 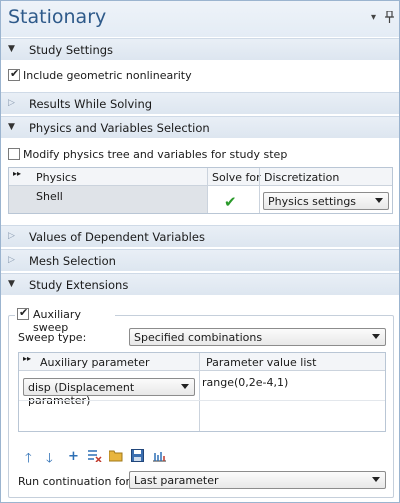 What do you see at coordinates (73, 456) in the screenshot?
I see `add-icon: +` at bounding box center [73, 456].